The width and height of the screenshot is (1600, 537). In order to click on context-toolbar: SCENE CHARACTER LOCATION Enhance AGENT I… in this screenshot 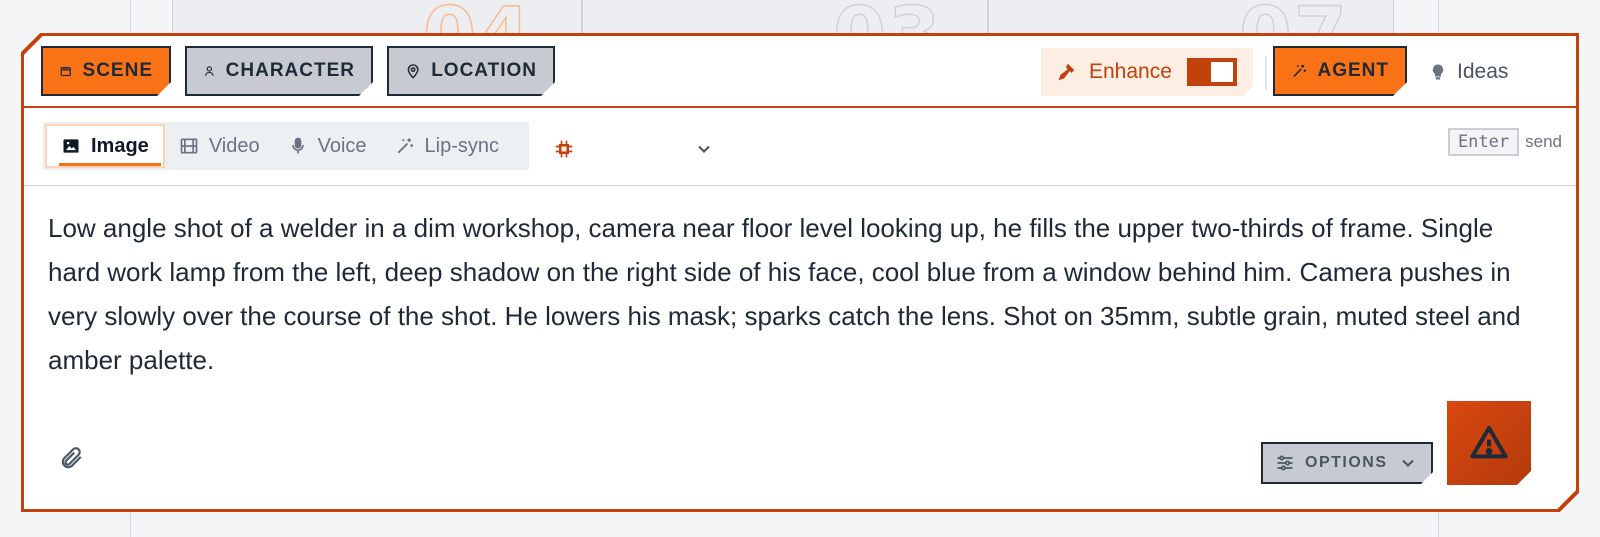, I will do `click(800, 72)`.